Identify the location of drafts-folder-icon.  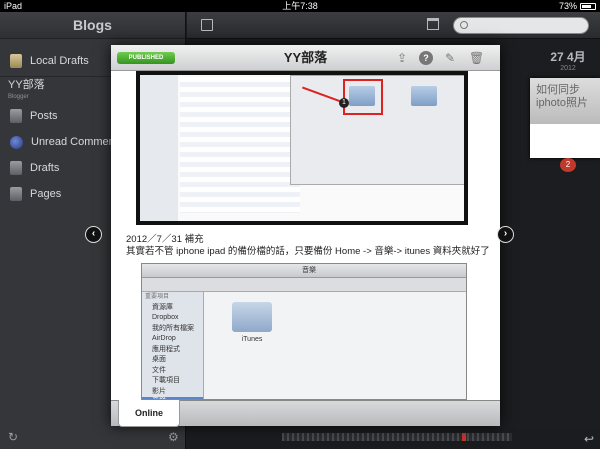
(16, 61).